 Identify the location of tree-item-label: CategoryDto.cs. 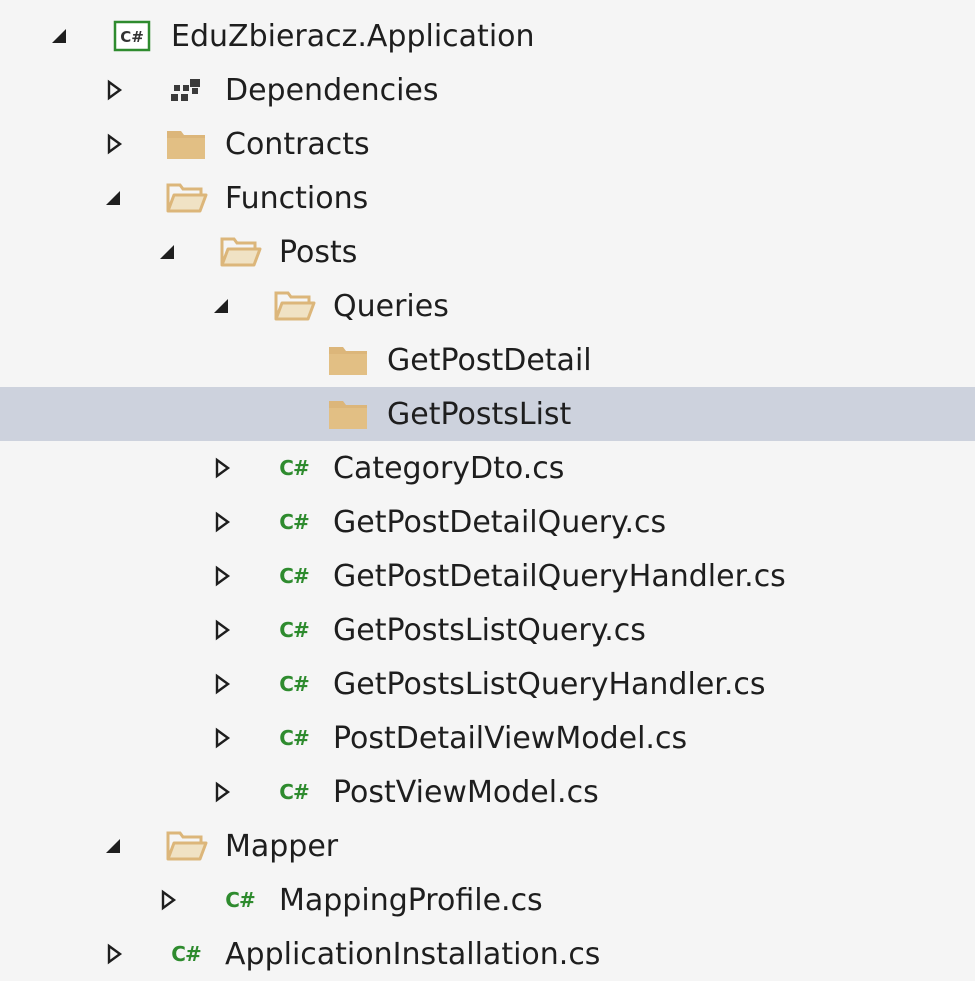
(449, 468).